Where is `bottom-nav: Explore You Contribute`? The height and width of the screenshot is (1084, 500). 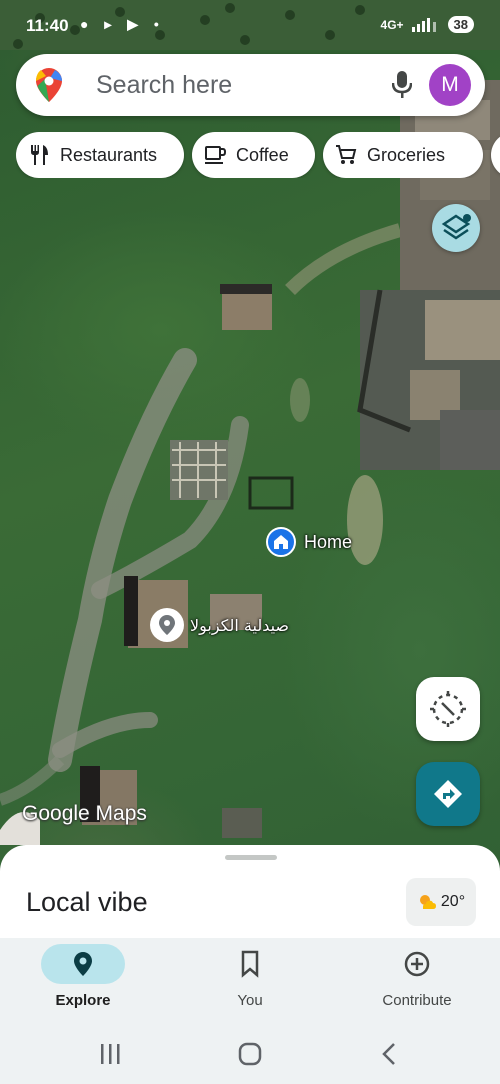
bottom-nav: Explore You Contribute is located at coordinates (250, 979).